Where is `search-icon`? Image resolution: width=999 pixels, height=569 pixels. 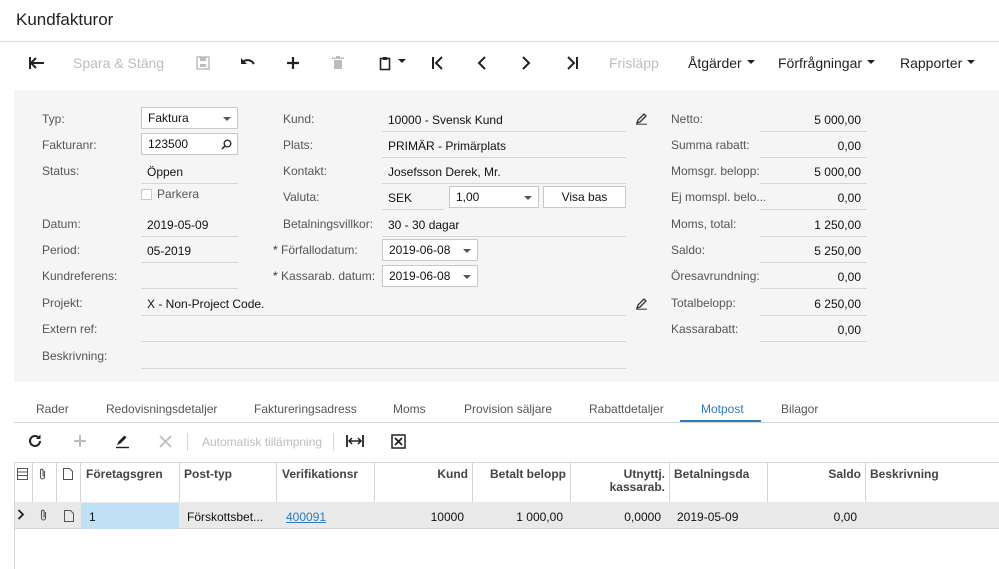
search-icon is located at coordinates (226, 144).